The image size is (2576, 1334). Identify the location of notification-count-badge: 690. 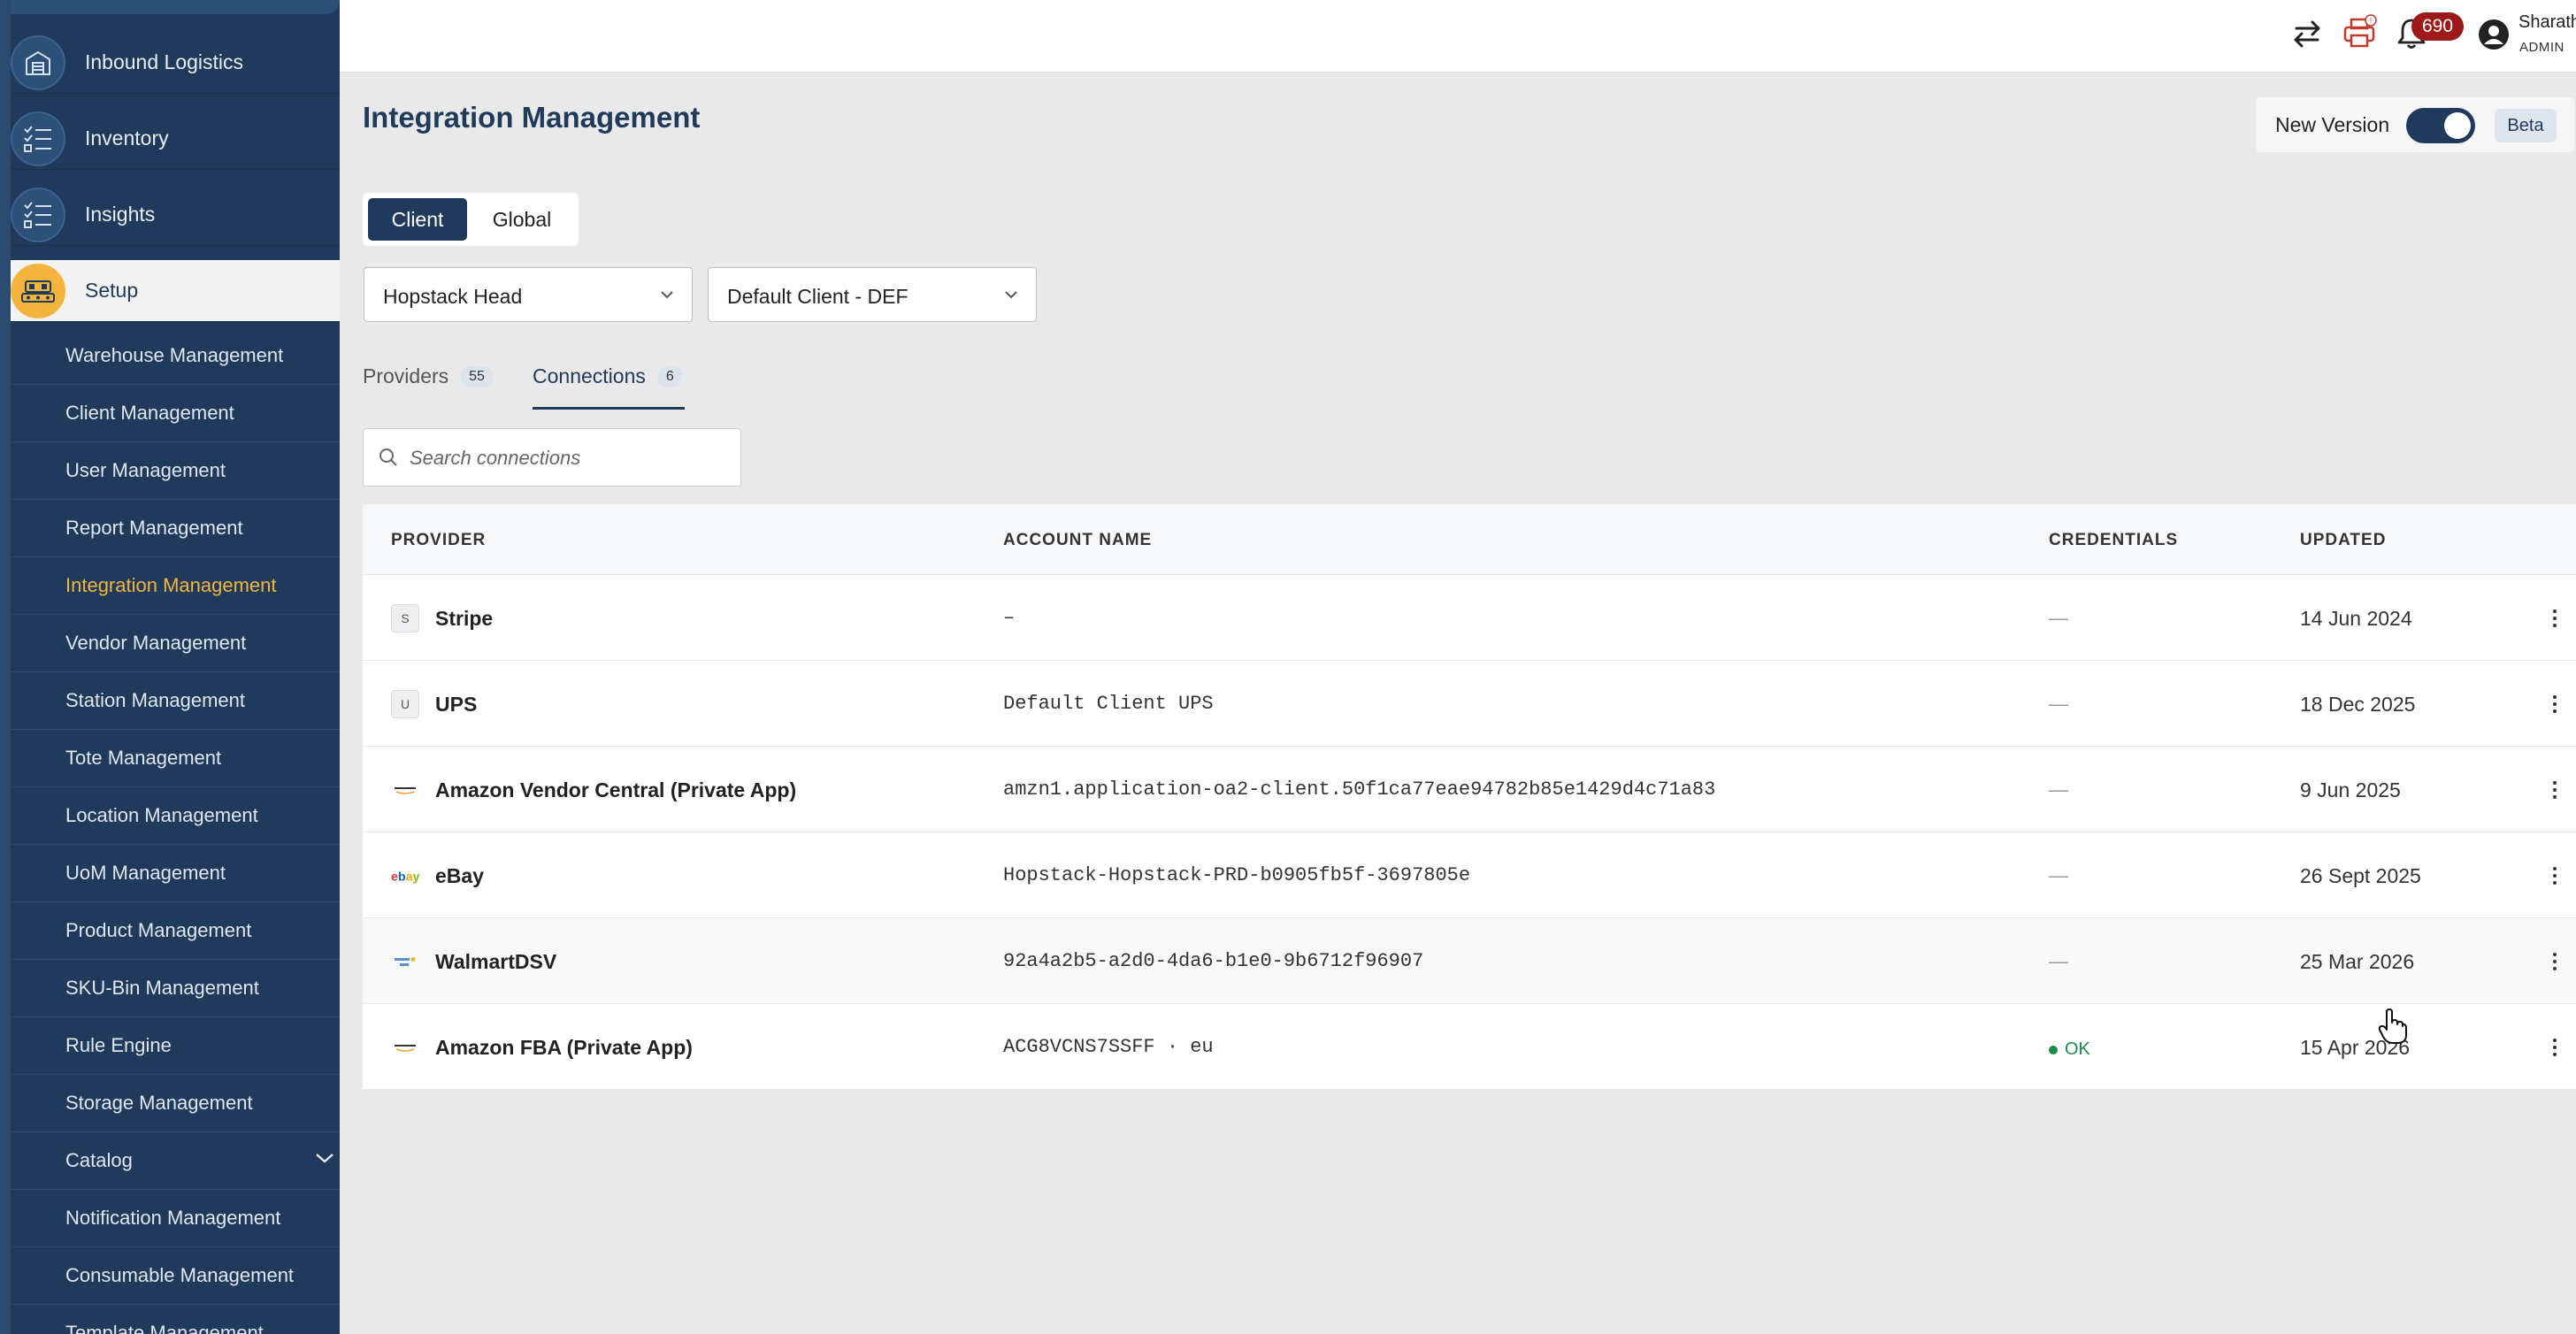
(2438, 26).